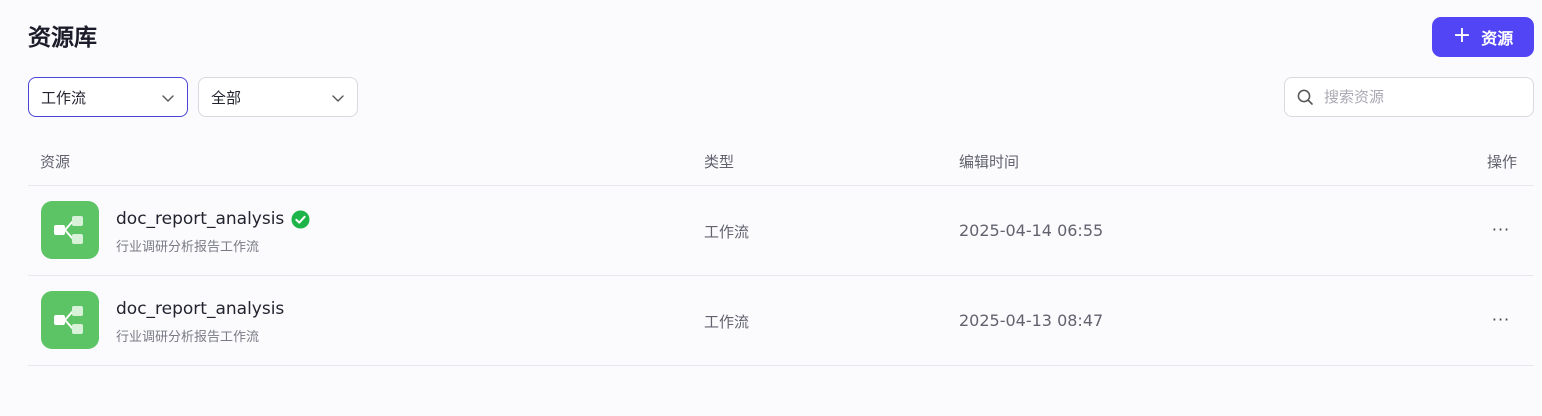  Describe the element at coordinates (1502, 162) in the screenshot. I see `column-header-actions: 操作` at that location.